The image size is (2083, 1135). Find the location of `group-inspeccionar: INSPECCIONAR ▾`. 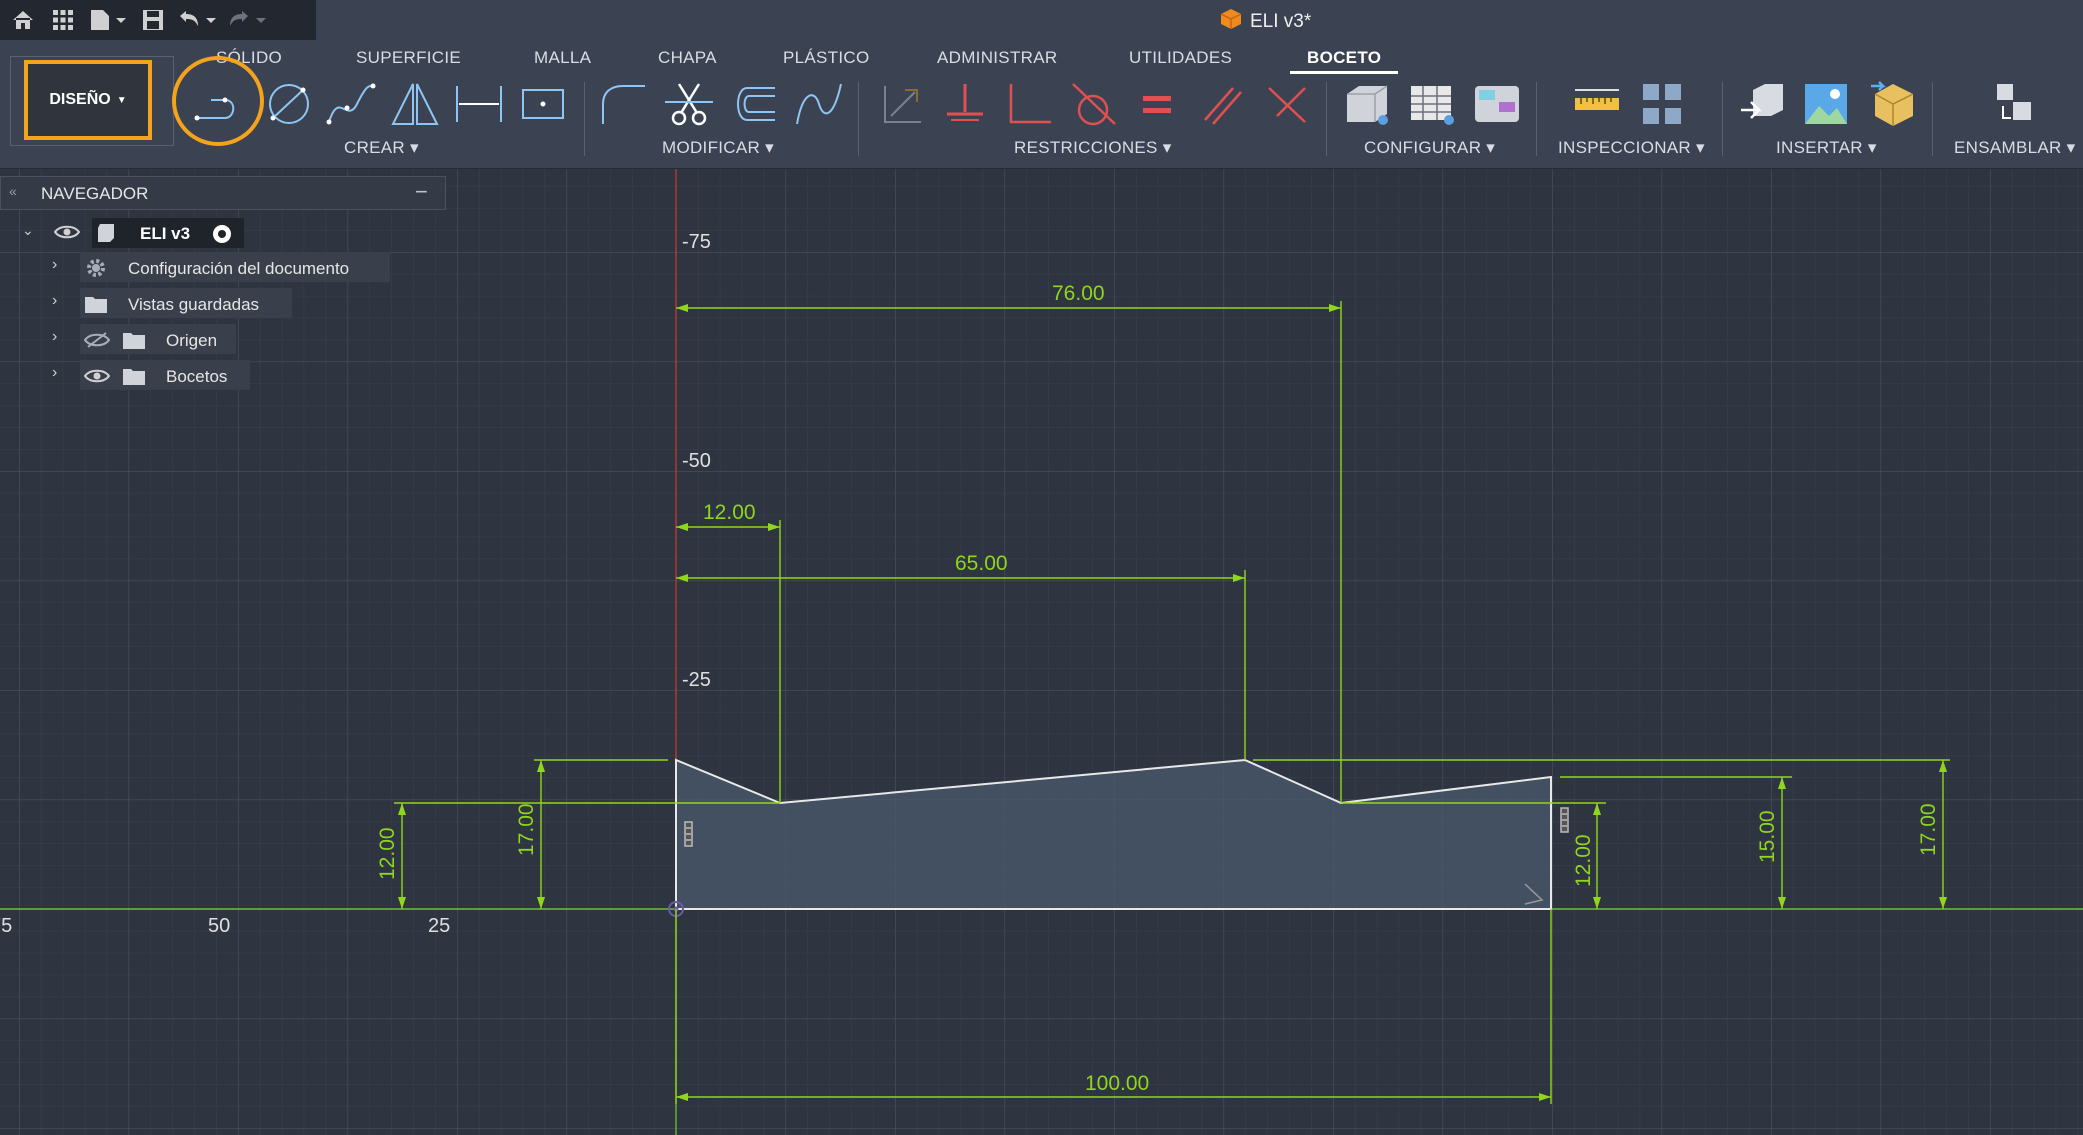

group-inspeccionar: INSPECCIONAR ▾ is located at coordinates (1631, 148).